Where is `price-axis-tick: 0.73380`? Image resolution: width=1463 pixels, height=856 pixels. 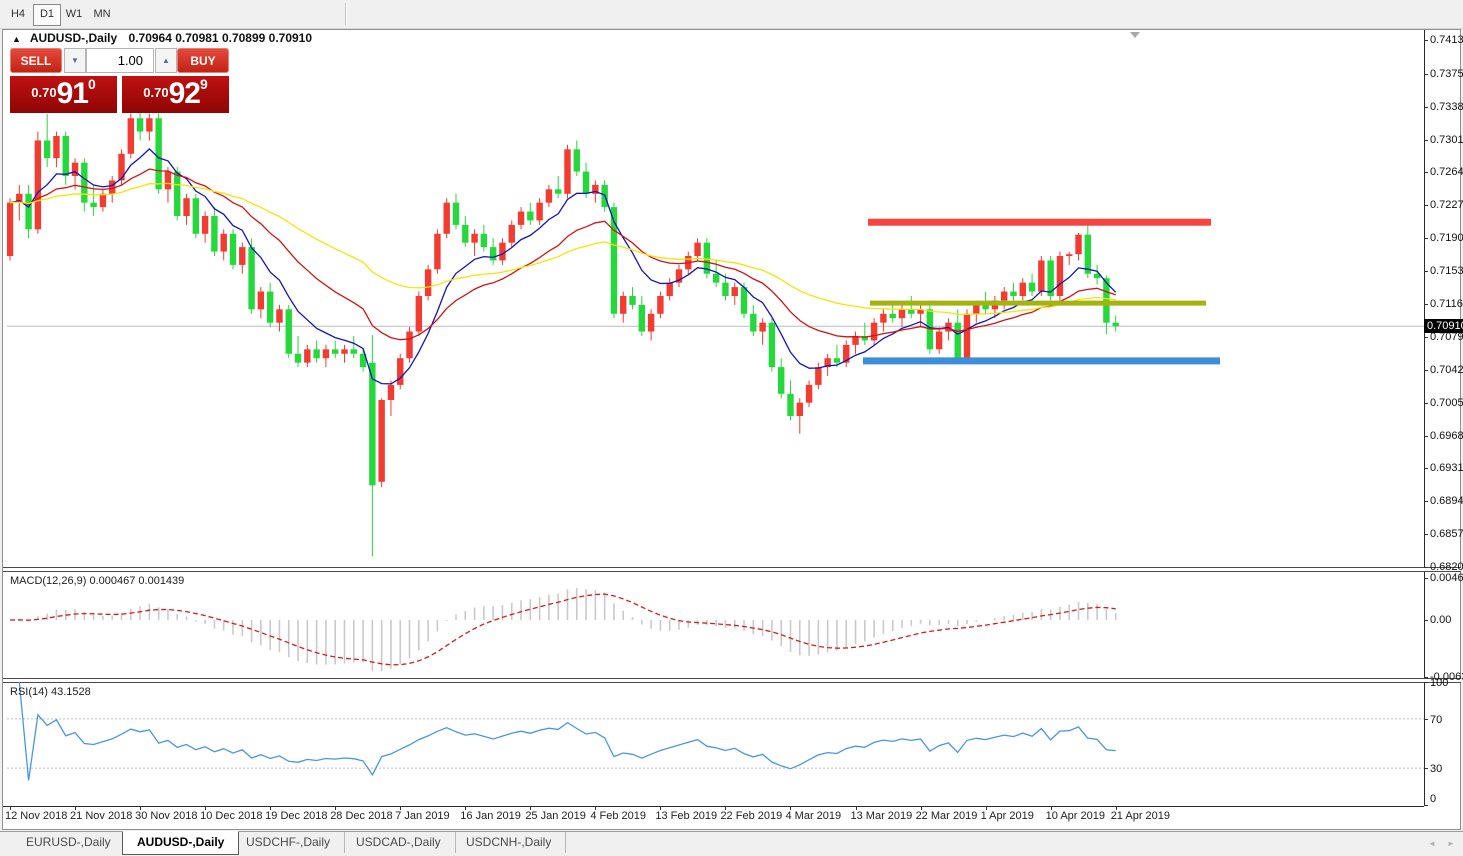
price-axis-tick: 0.73380 is located at coordinates (1446, 106).